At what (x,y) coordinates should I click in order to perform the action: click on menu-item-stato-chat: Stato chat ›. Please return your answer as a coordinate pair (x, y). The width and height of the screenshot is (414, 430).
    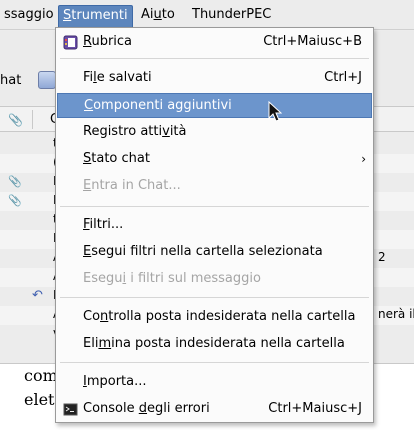
    Looking at the image, I should click on (214, 159).